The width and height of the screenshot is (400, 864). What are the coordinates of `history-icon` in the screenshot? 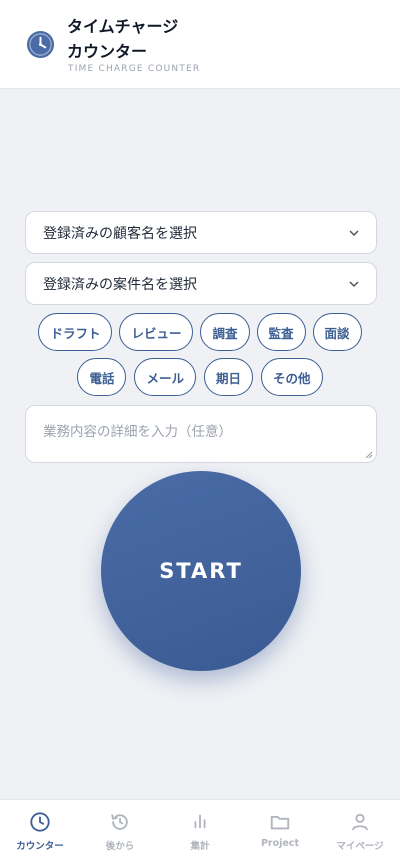 It's located at (119, 822).